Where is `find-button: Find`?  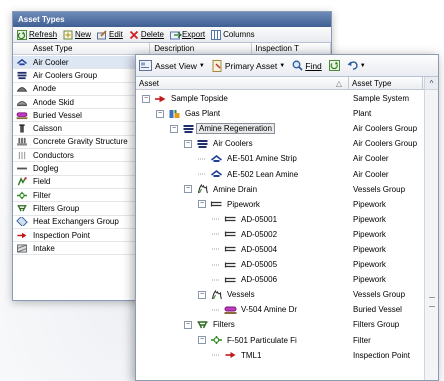
find-button: Find is located at coordinates (307, 65).